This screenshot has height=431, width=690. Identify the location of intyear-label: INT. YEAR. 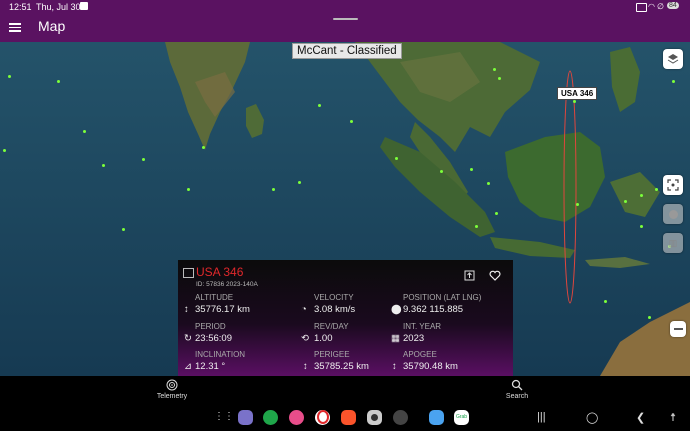
(422, 326).